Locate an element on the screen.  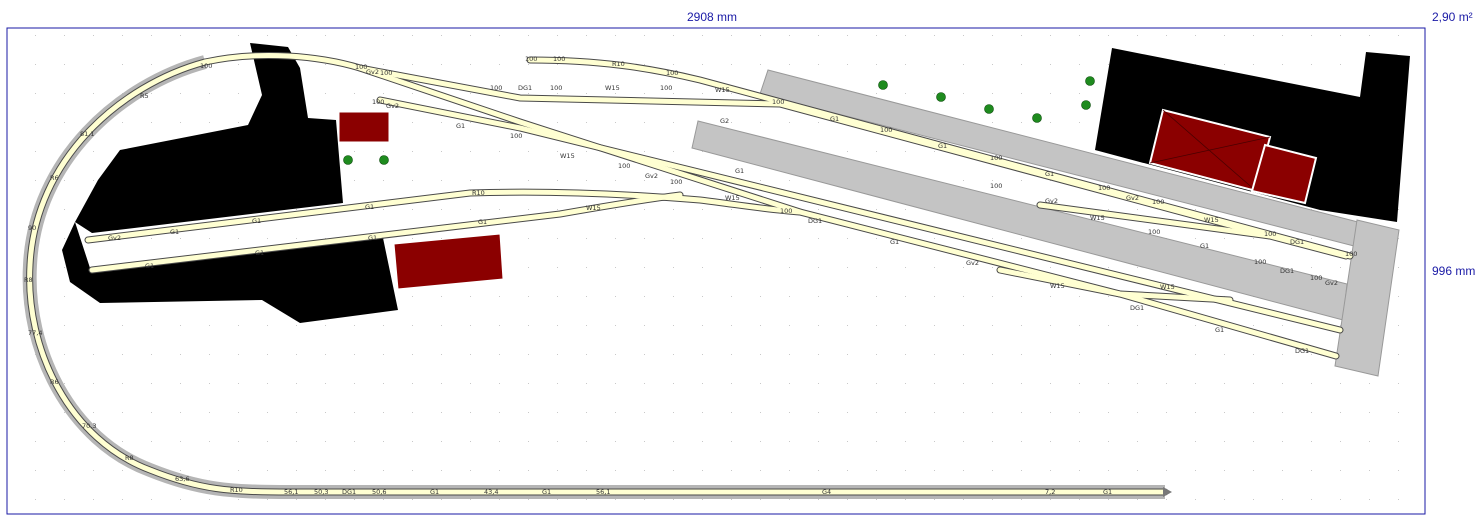
track-label: 50,6 is located at coordinates (379, 492).